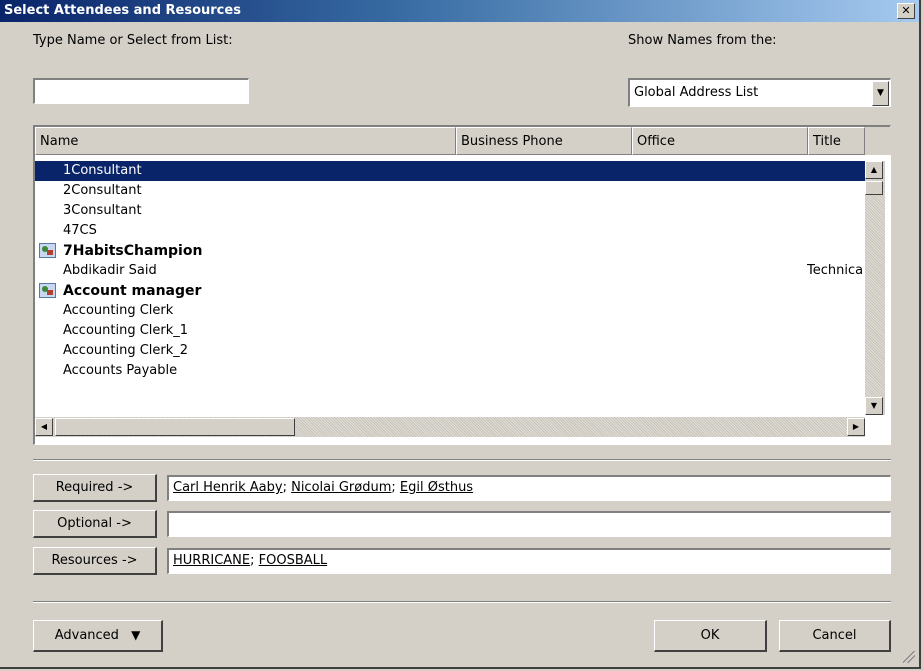  Describe the element at coordinates (175, 427) in the screenshot. I see `horizontal-scroll-thumb` at that location.